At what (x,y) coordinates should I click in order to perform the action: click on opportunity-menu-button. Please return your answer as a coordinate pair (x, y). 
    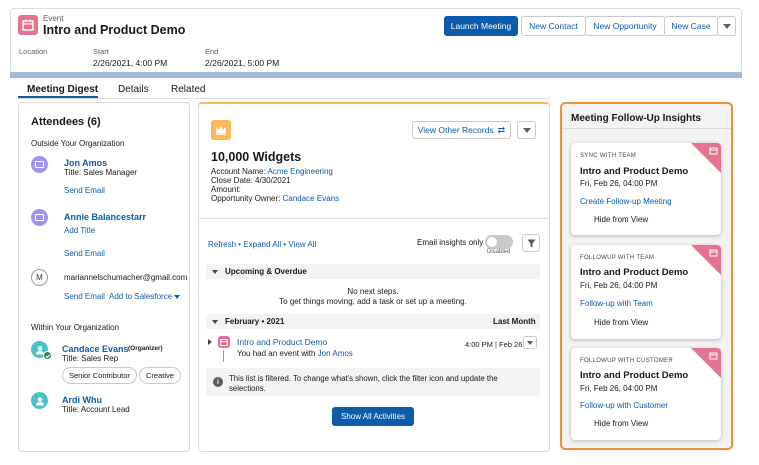
    Looking at the image, I should click on (526, 130).